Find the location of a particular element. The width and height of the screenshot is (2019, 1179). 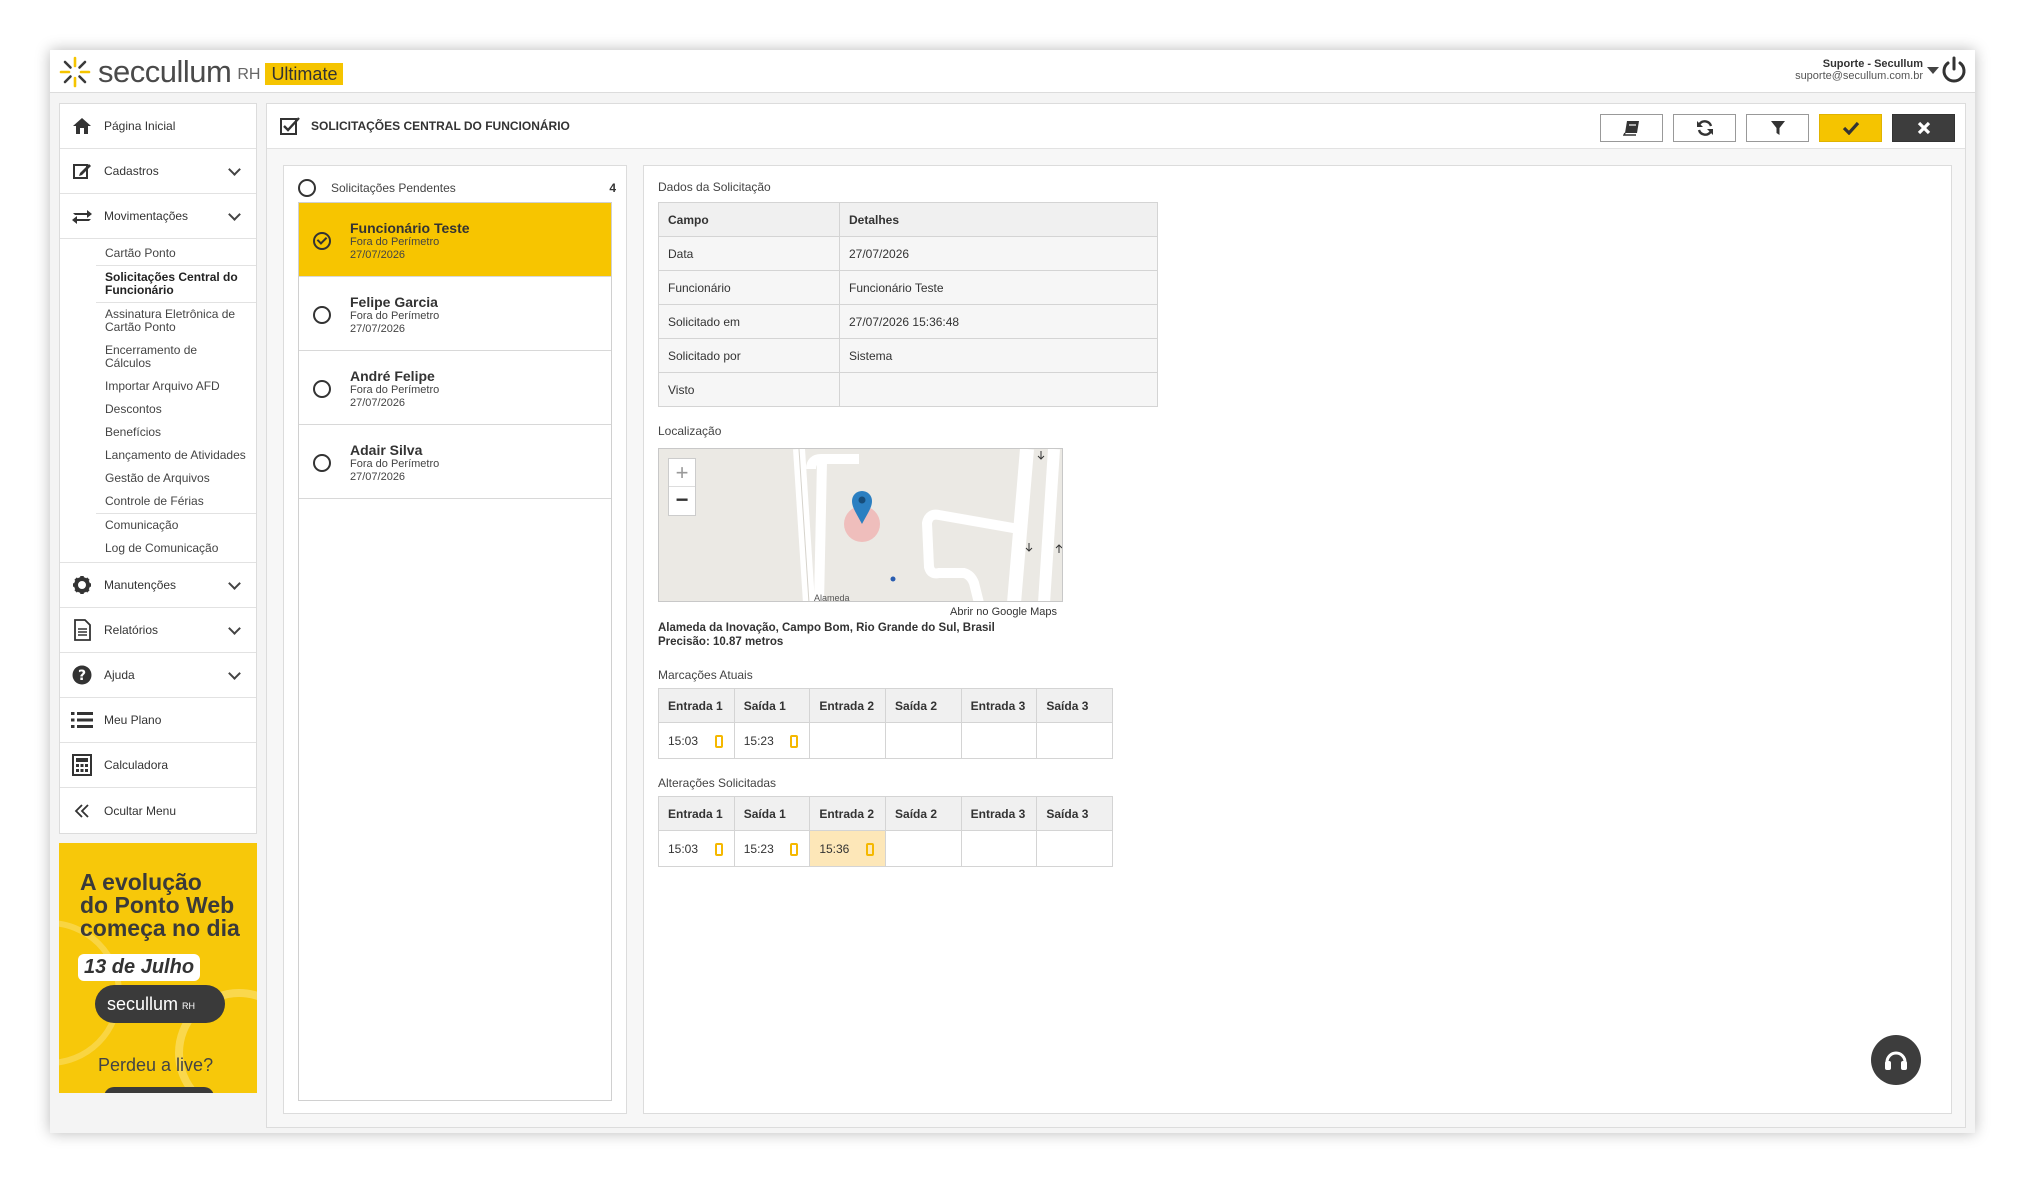

zoom-out-button: − is located at coordinates (682, 501).